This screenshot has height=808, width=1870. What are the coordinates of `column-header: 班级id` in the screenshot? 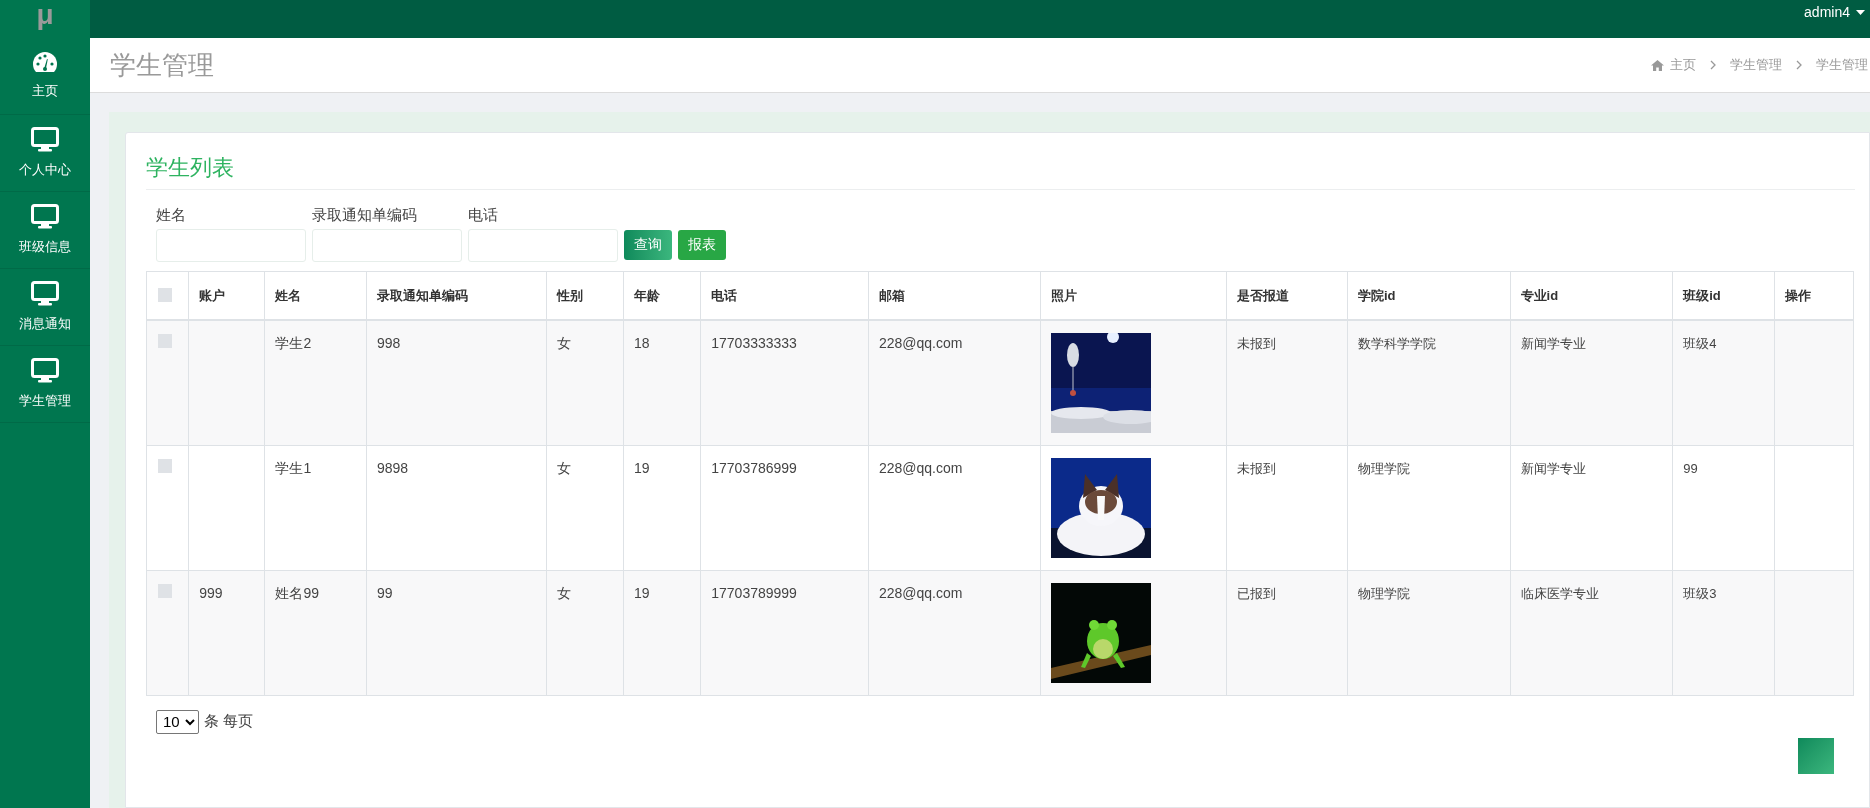 It's located at (1702, 295).